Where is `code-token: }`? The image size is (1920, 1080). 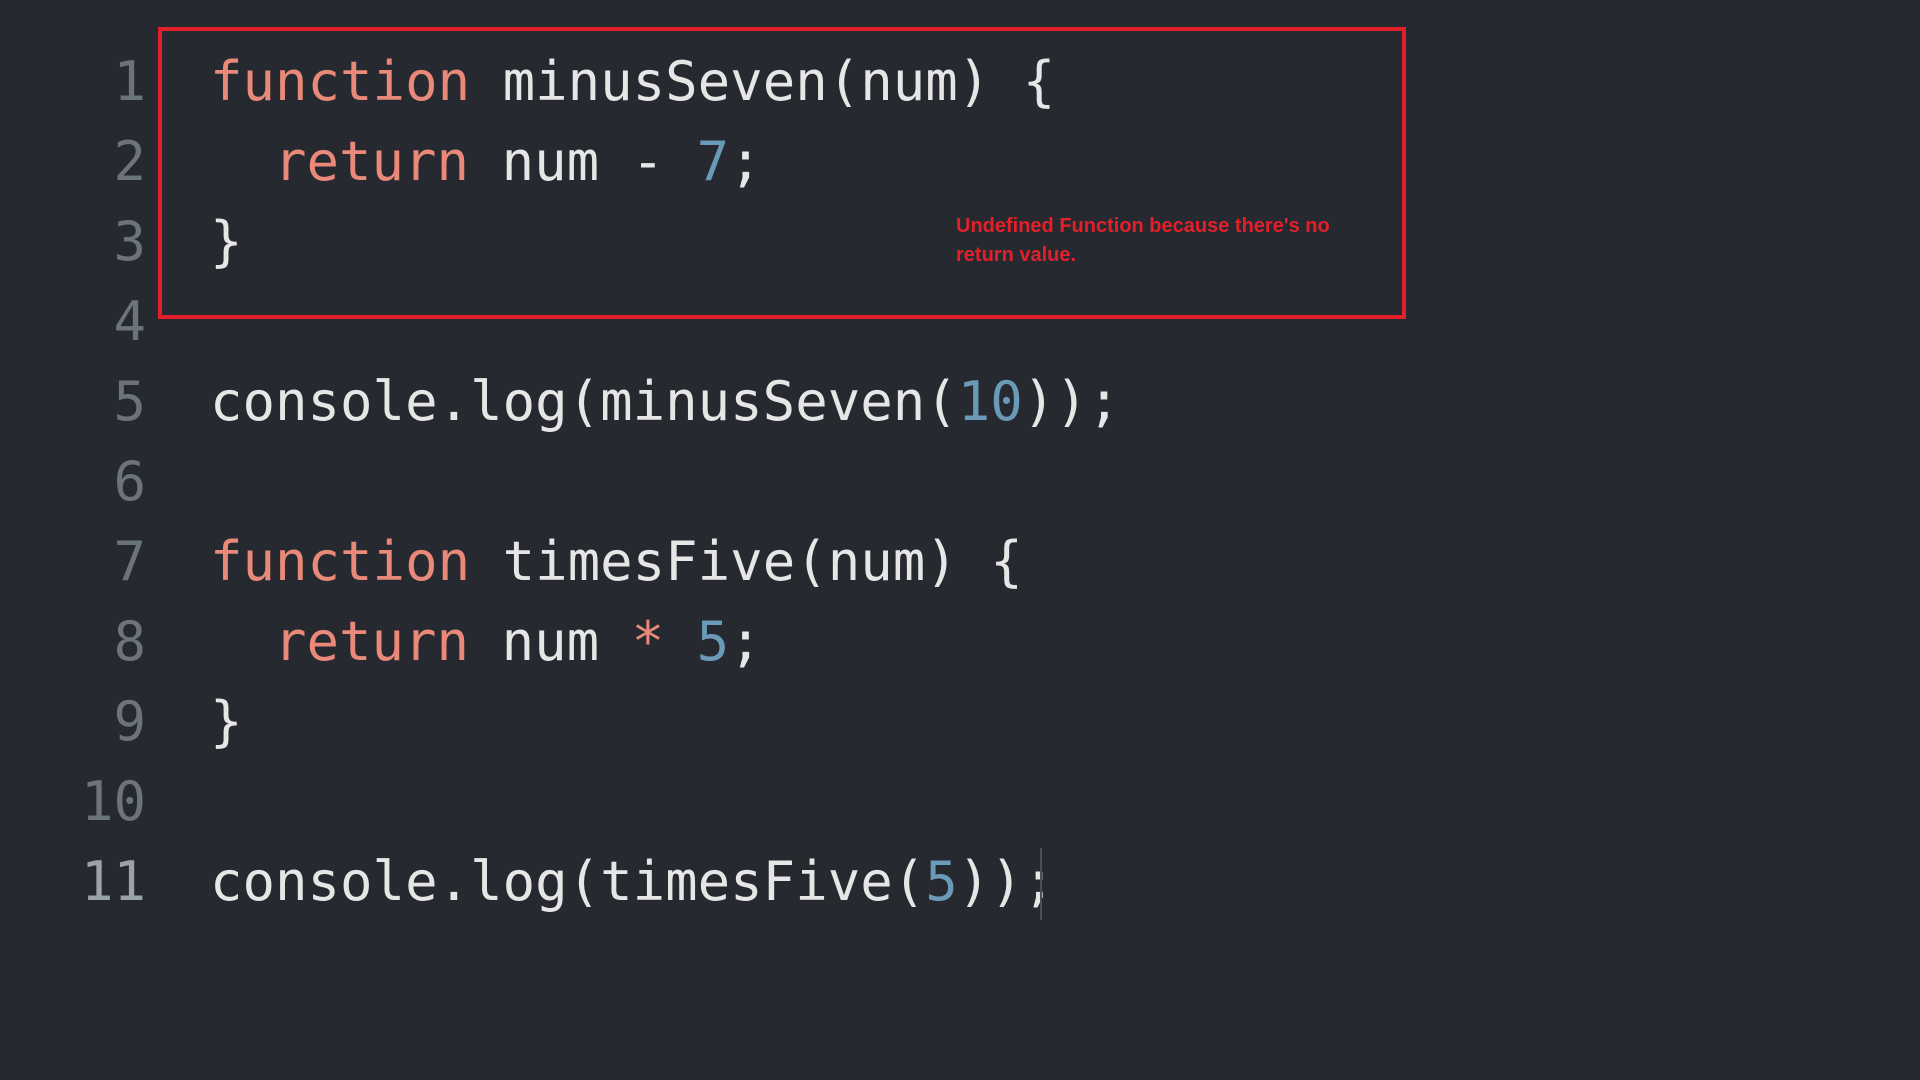 code-token: } is located at coordinates (226, 721).